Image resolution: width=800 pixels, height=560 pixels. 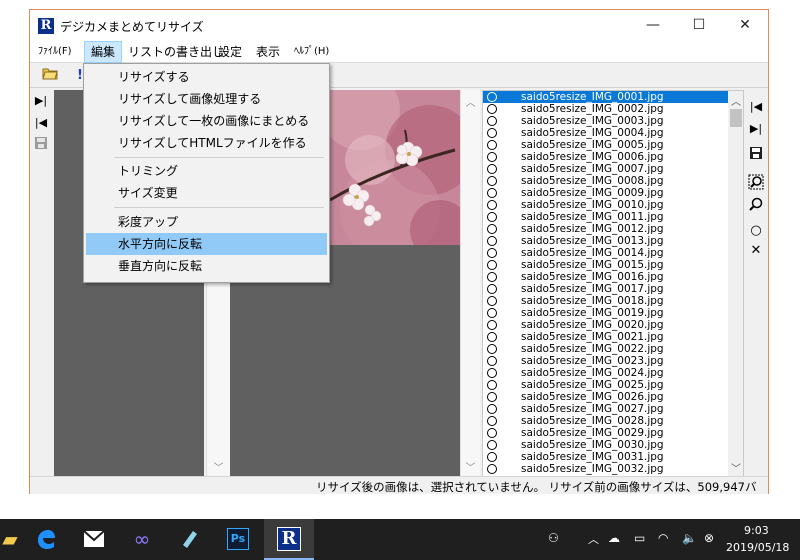 I want to click on file-list-item: saido5resize_IMG_0005.jpg, so click(x=605, y=145).